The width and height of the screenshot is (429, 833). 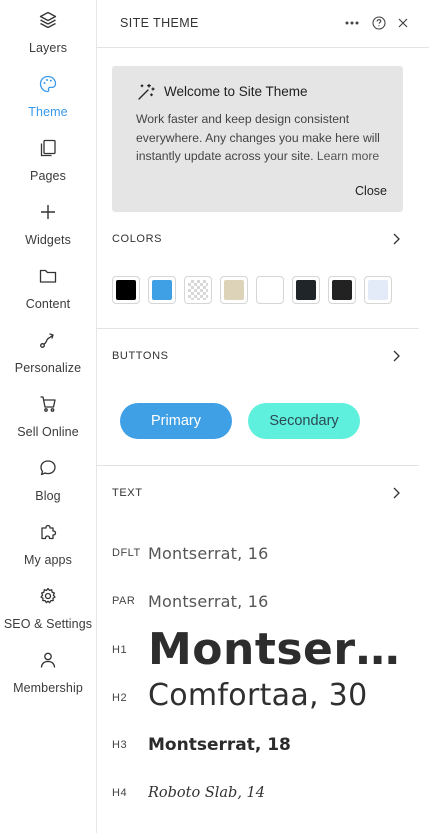 I want to click on text-style-sample: Comfortaa, 30, so click(x=258, y=695).